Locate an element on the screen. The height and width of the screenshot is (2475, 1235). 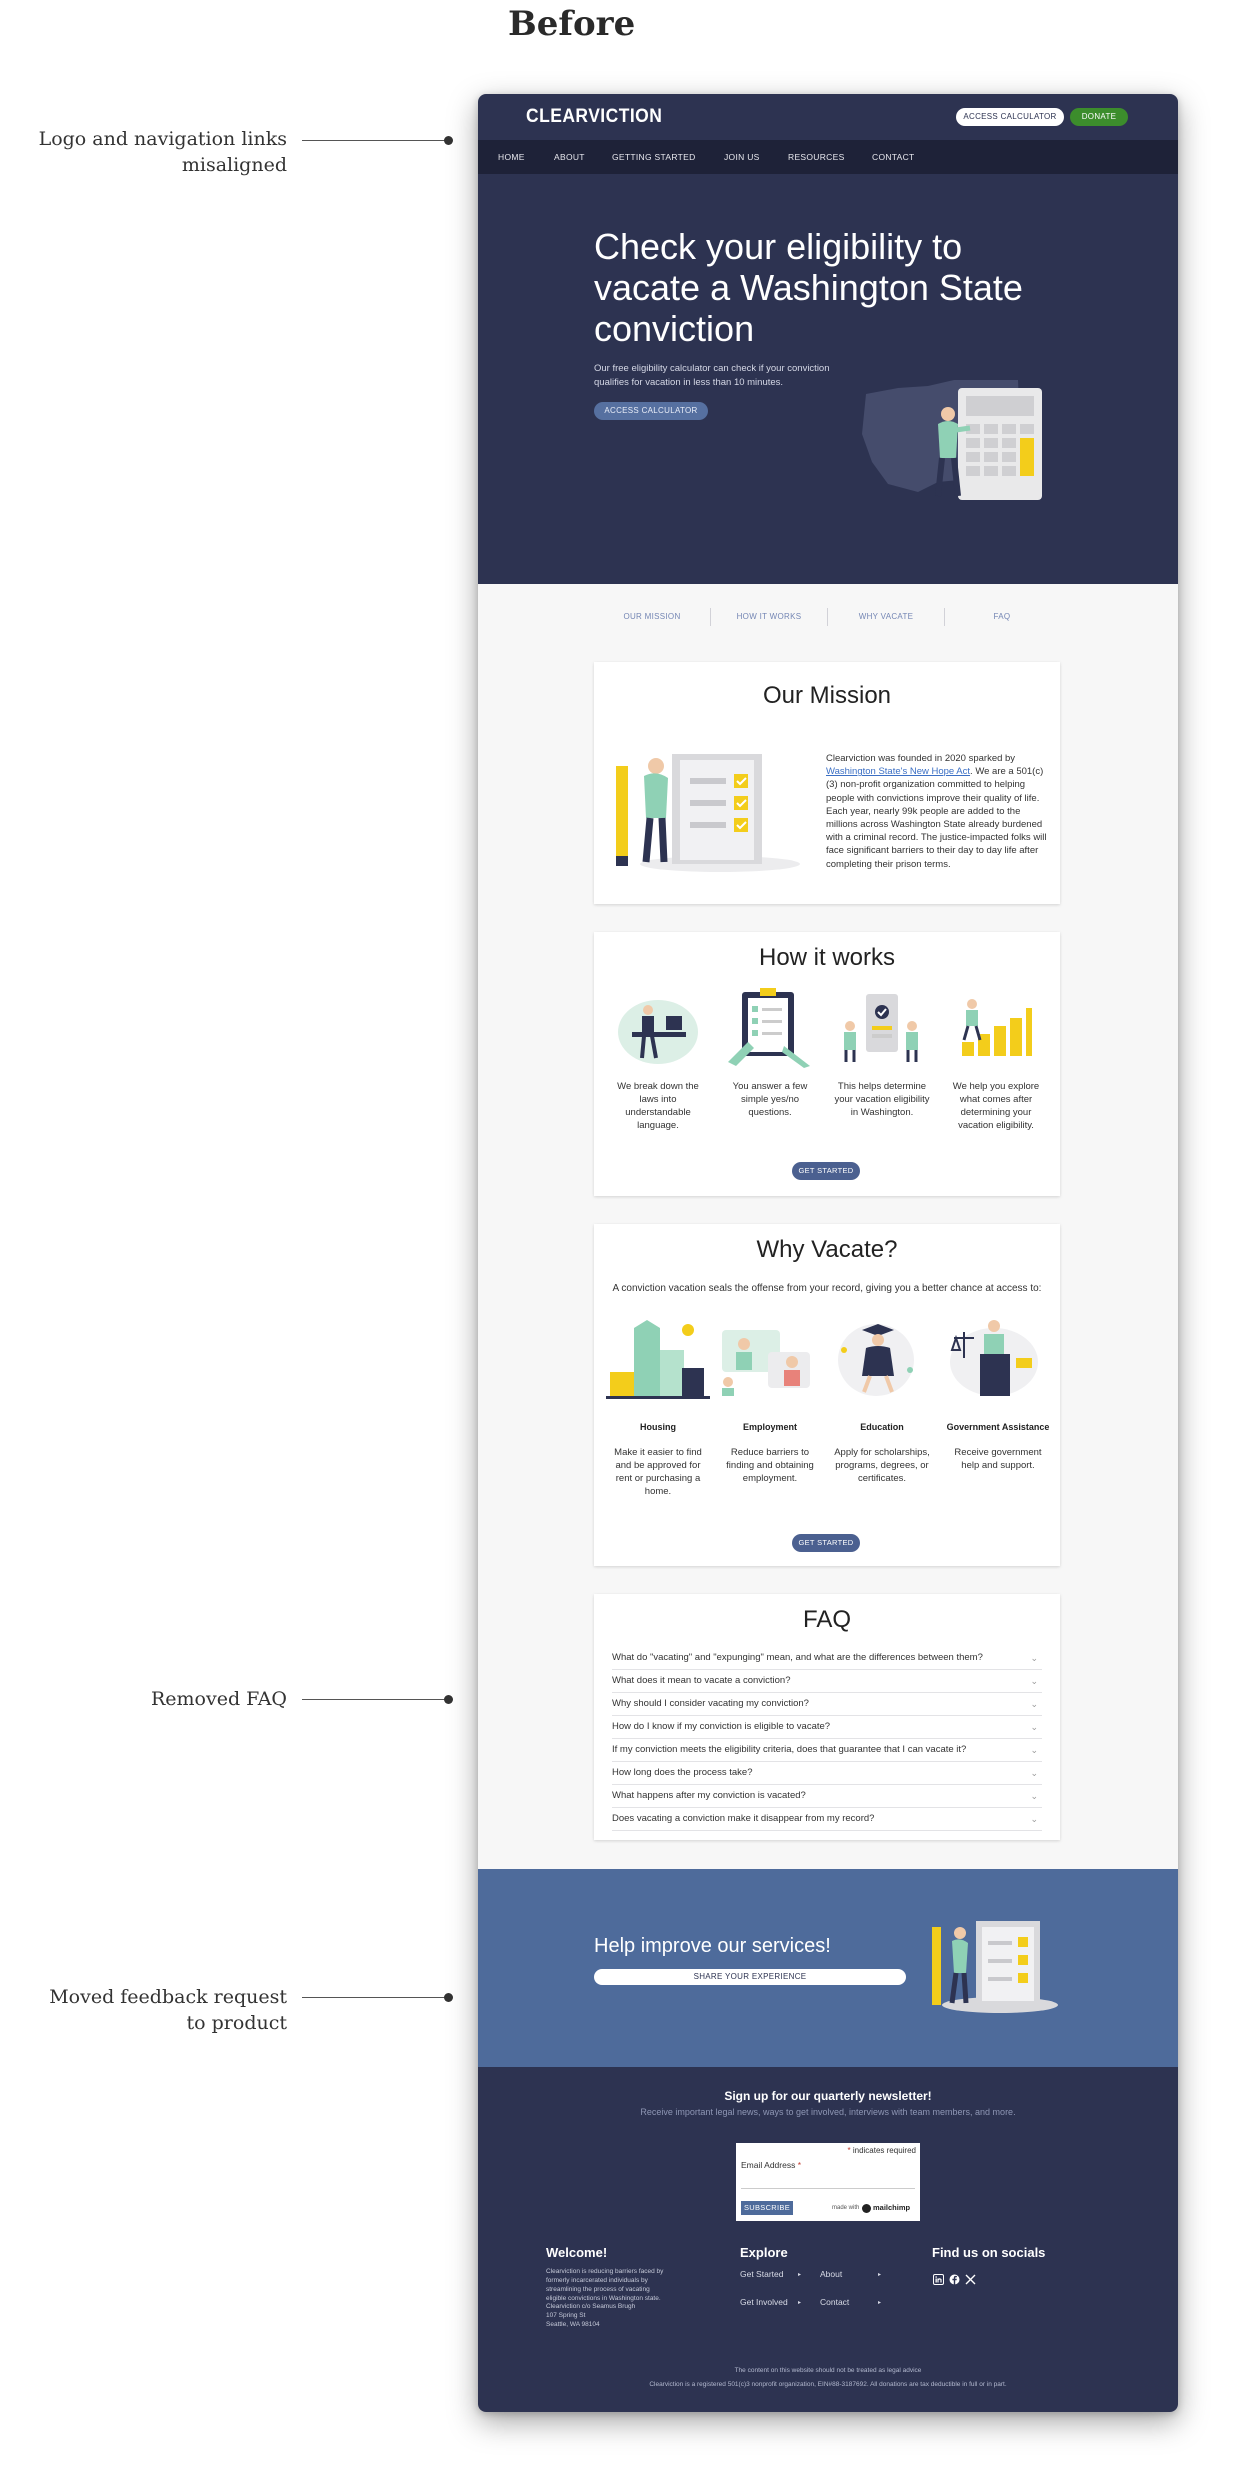
required-note-text: indicates required is located at coordinates (884, 2150).